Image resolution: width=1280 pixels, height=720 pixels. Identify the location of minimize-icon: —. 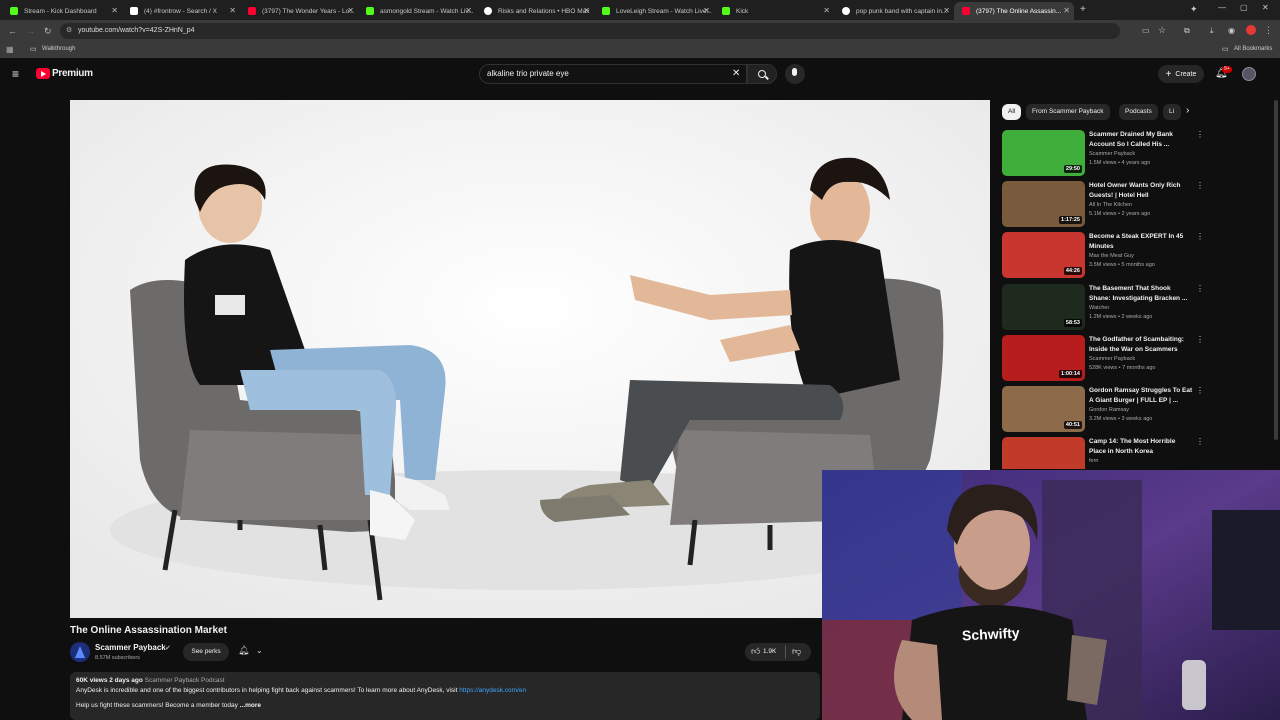
(1222, 7).